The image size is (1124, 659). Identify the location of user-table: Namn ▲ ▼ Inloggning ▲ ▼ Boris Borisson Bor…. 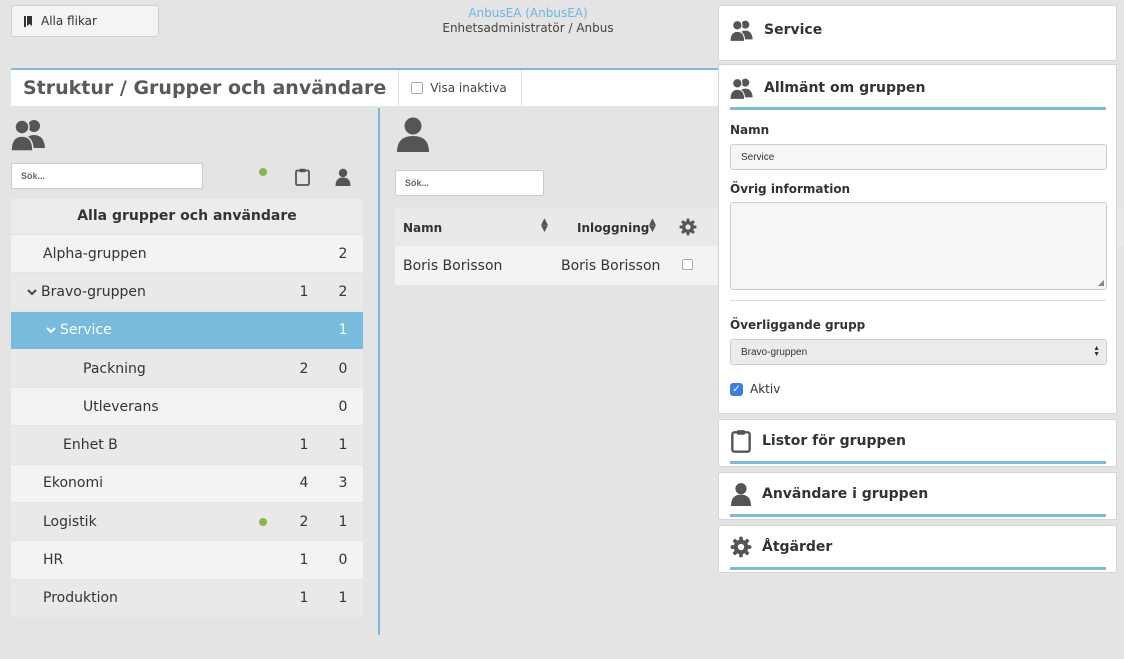
(557, 246).